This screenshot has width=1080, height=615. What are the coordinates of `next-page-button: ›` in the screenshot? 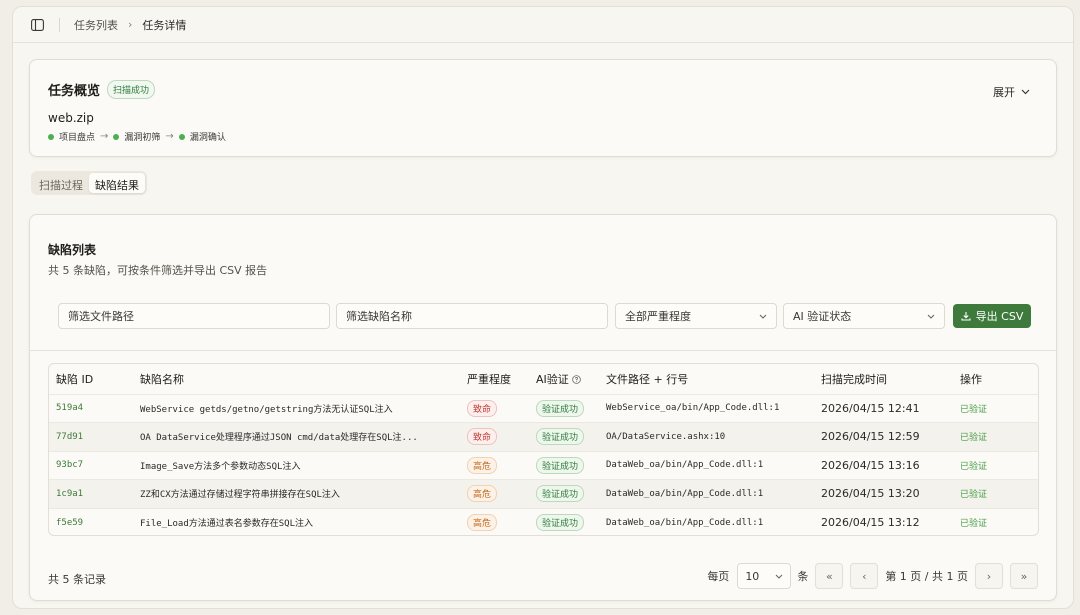 It's located at (989, 576).